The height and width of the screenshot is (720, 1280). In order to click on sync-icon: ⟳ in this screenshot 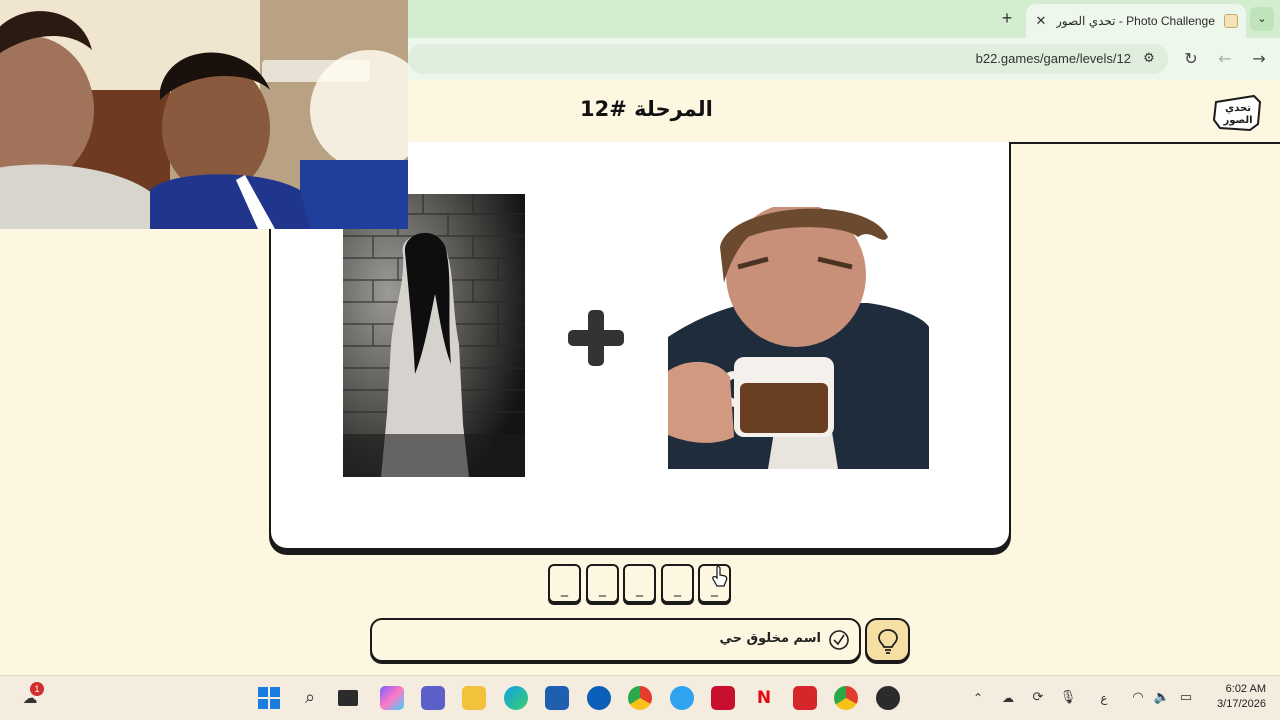, I will do `click(1038, 698)`.